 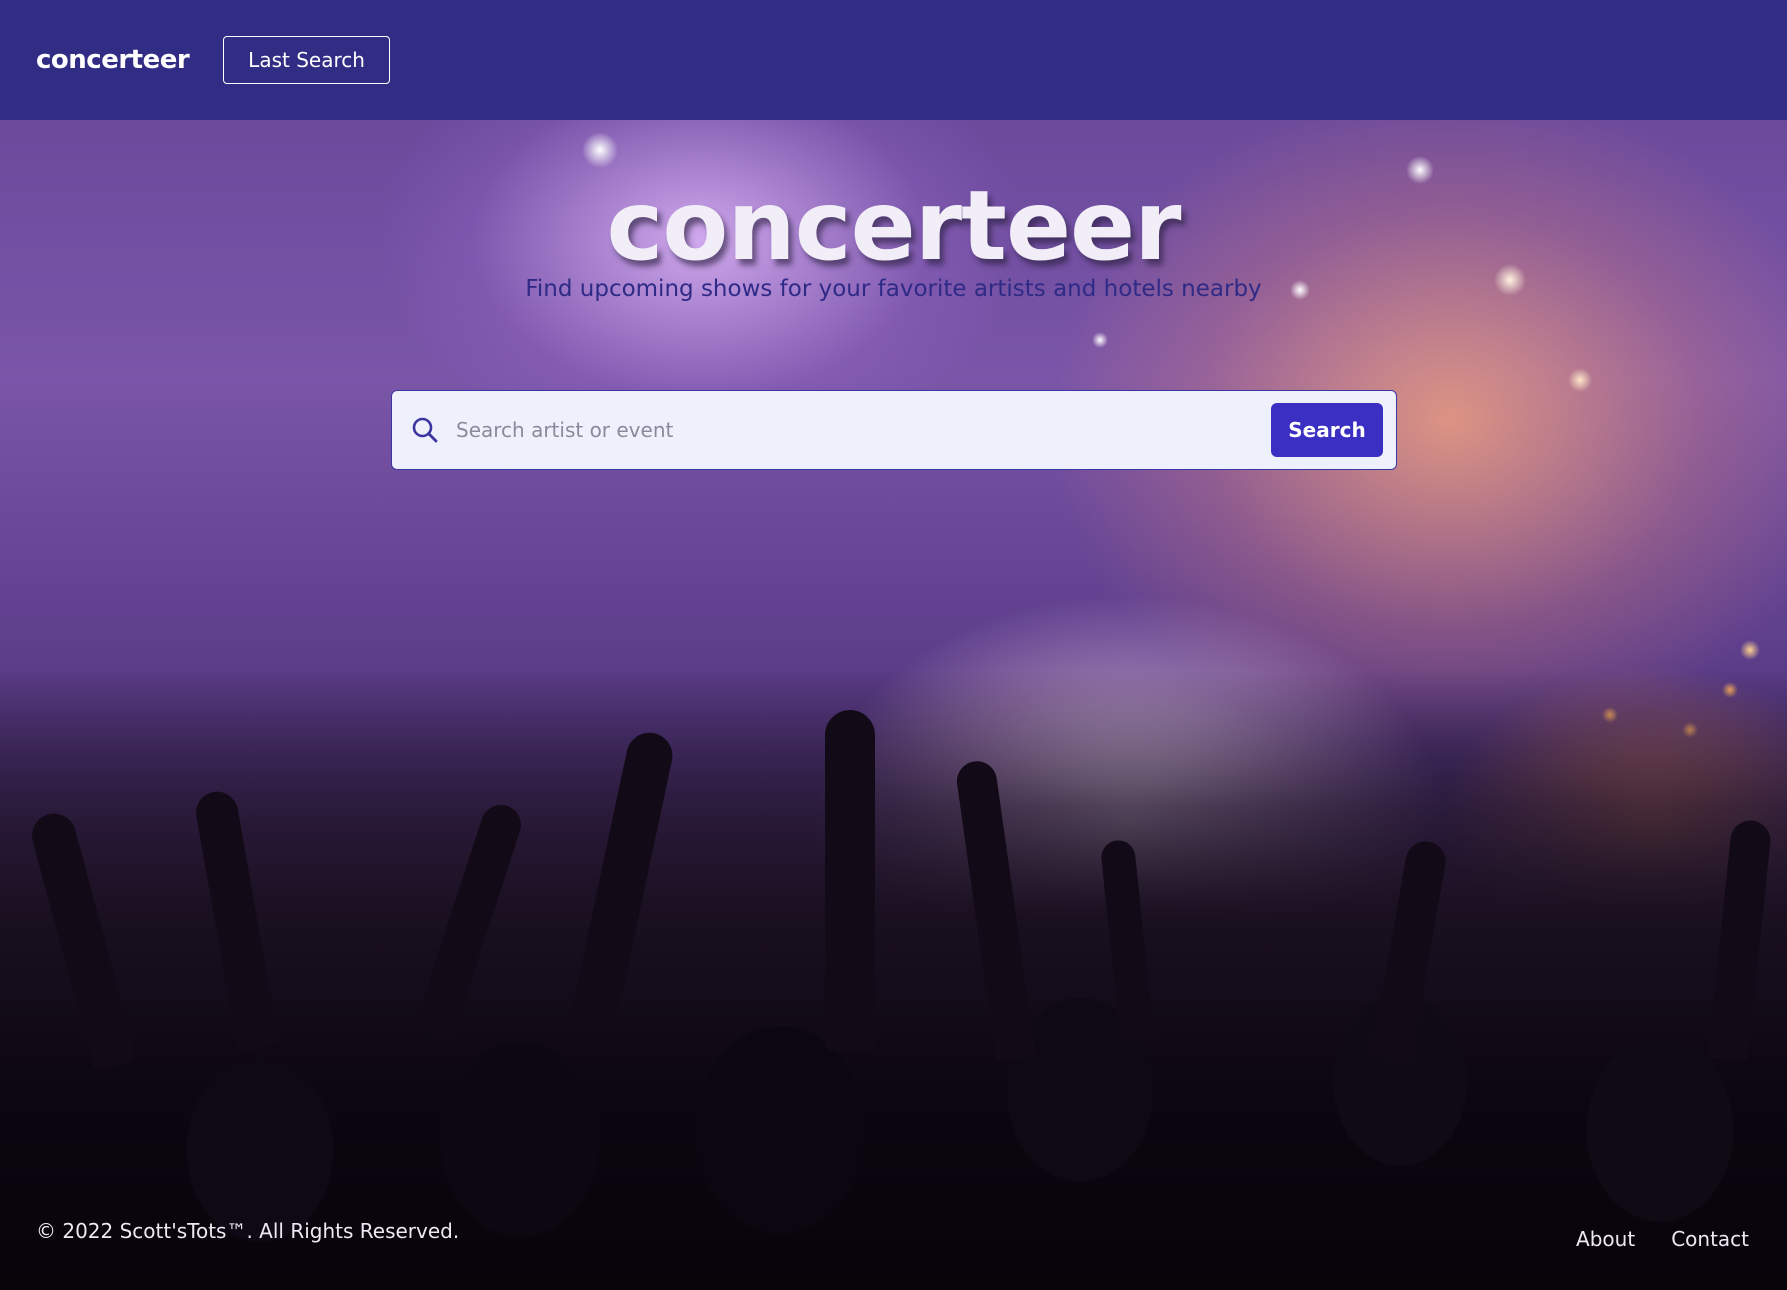 I want to click on search-button: Search, so click(x=1327, y=430).